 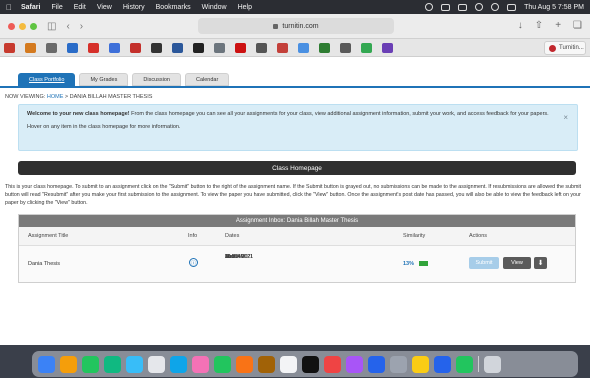 I want to click on column-header-actions: Actions, so click(x=478, y=236).